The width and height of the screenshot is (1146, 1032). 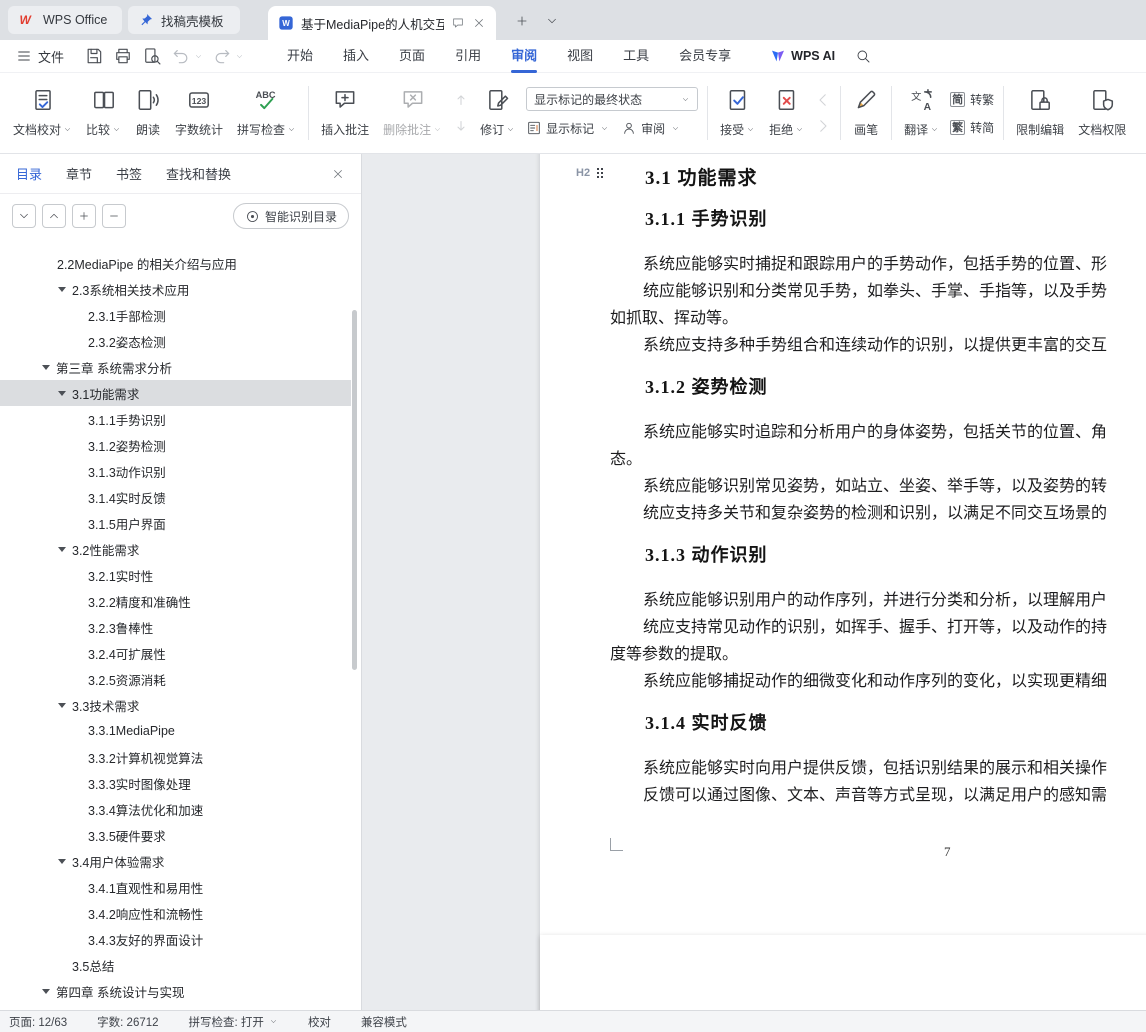 What do you see at coordinates (567, 128) in the screenshot?
I see `show-markup-button: 显示标记` at bounding box center [567, 128].